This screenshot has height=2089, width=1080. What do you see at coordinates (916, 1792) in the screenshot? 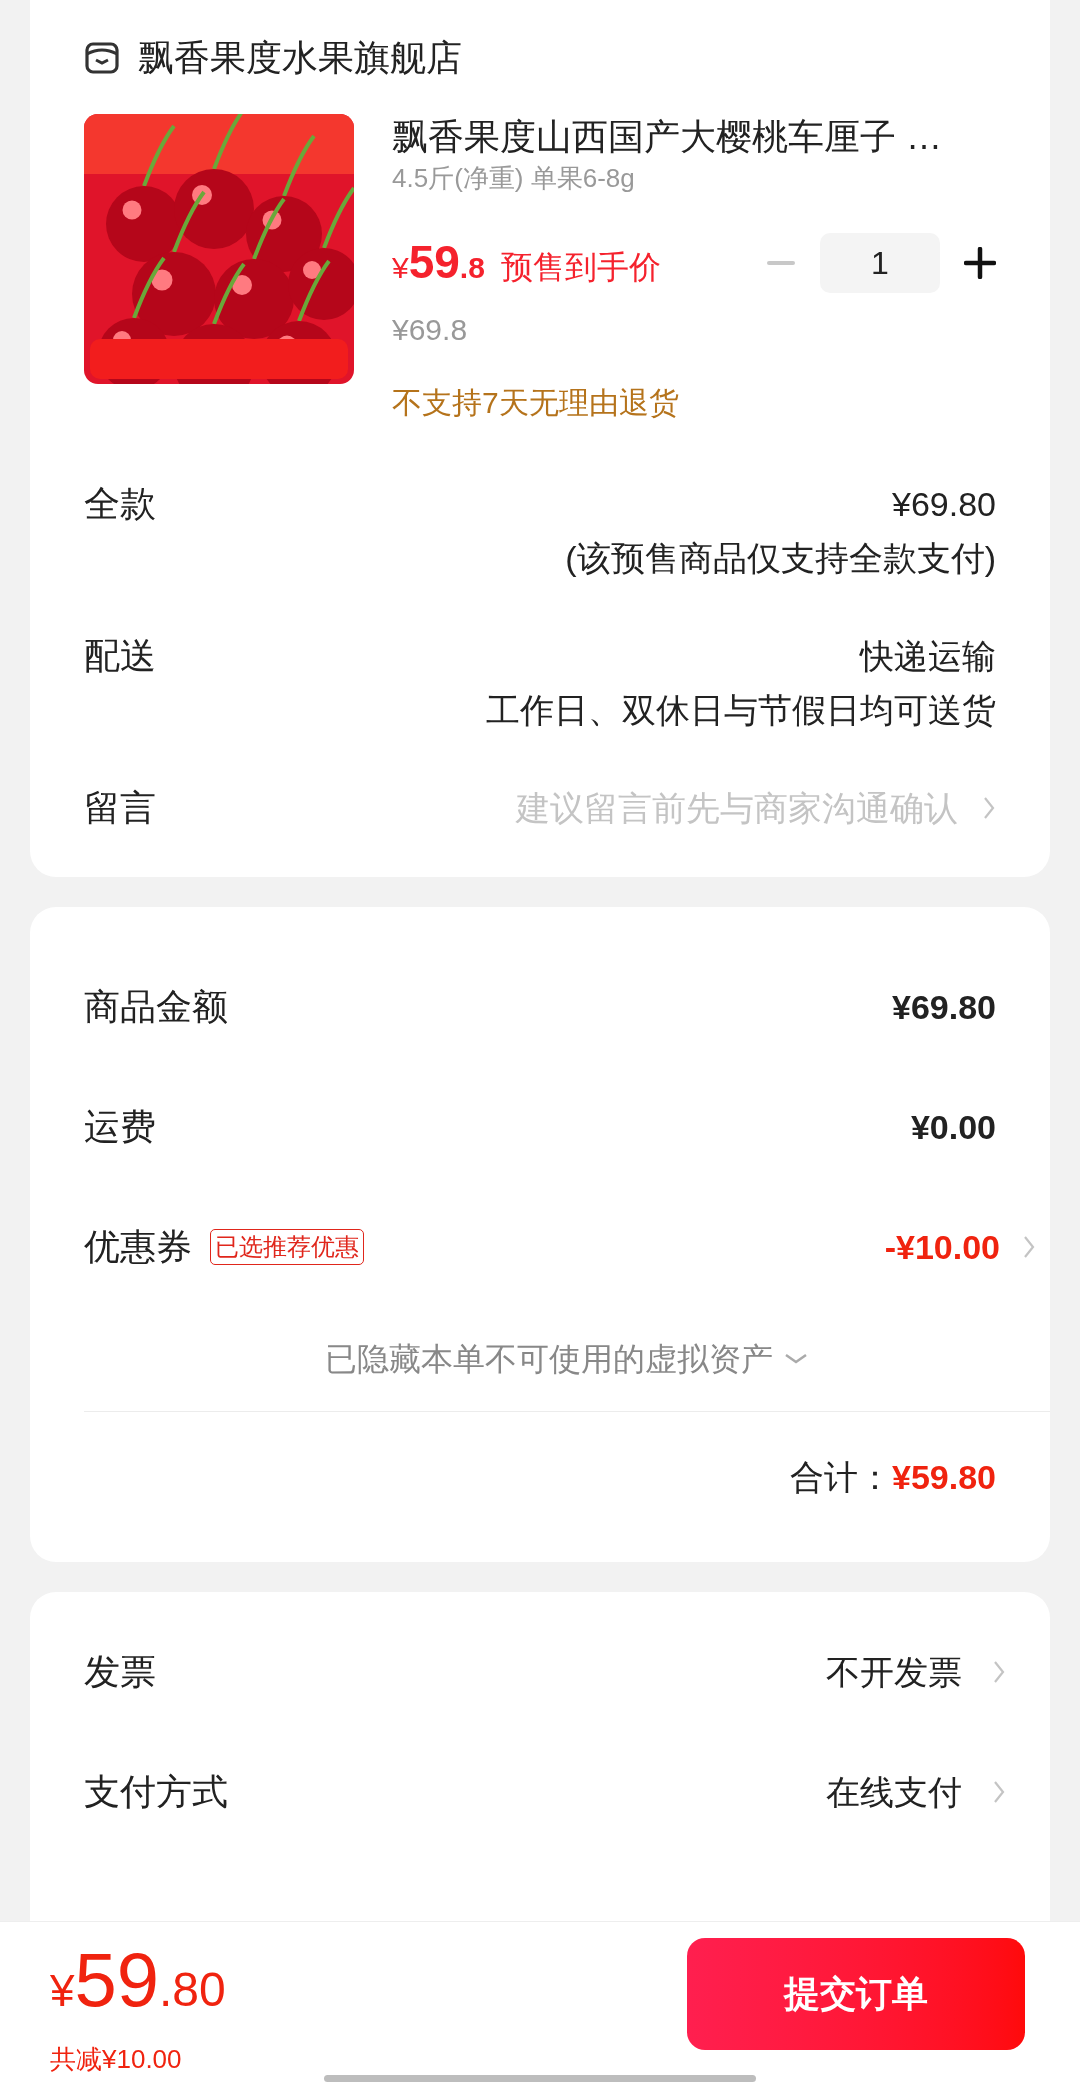
I see `option-selector: 在线支付` at bounding box center [916, 1792].